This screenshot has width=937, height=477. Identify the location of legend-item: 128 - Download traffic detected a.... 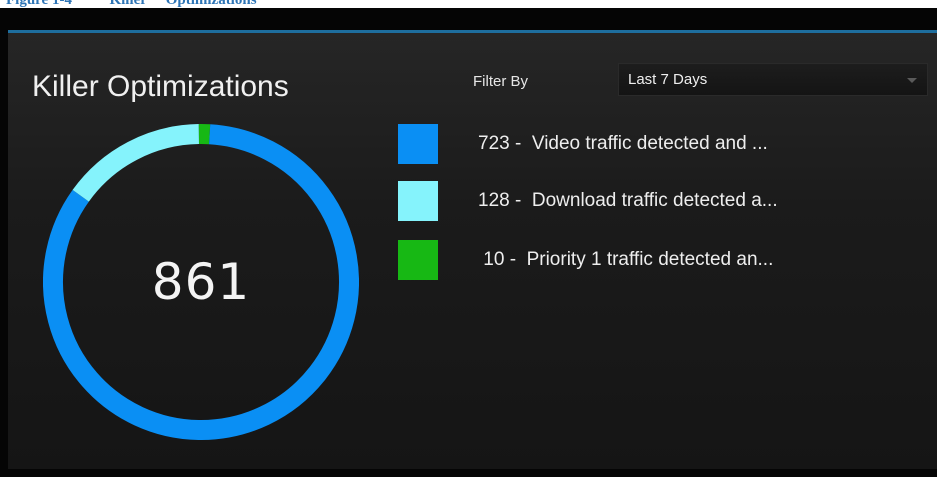
(663, 201).